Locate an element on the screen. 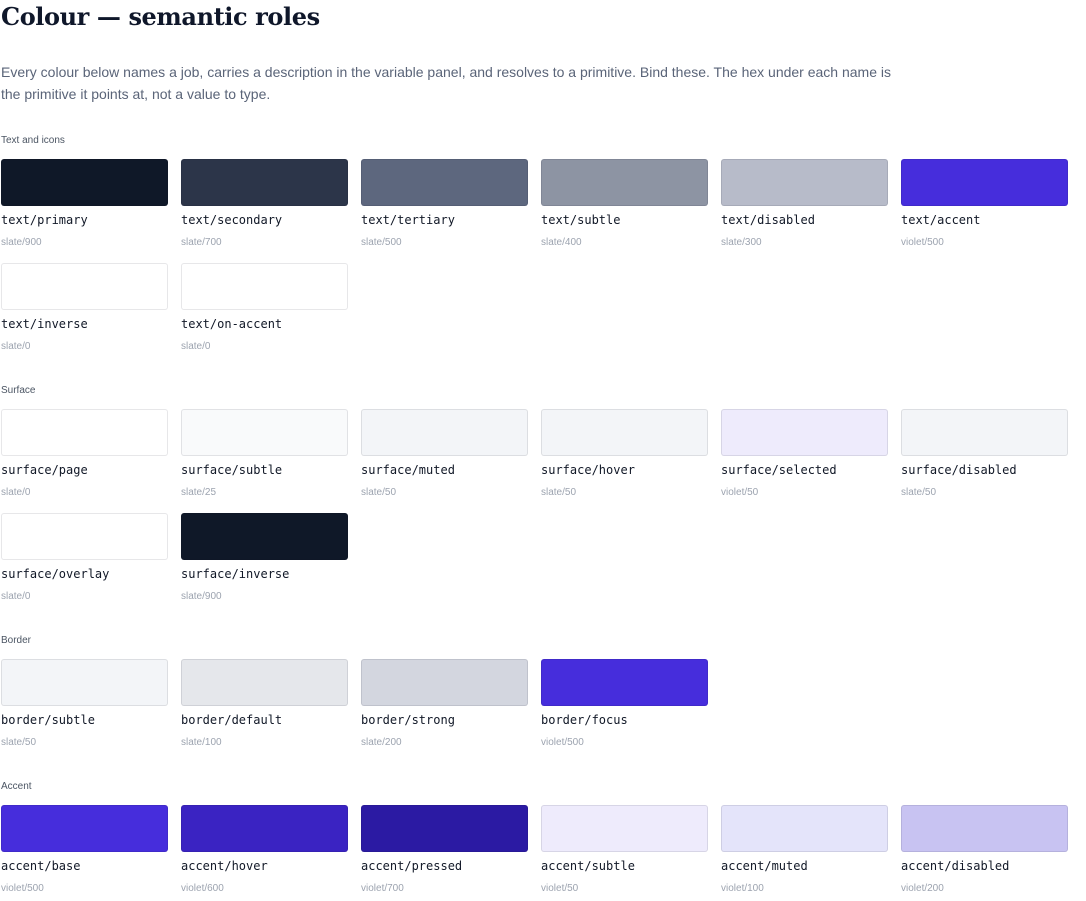 This screenshot has height=901, width=1086. token-primitive-ref: violet/100 is located at coordinates (742, 888).